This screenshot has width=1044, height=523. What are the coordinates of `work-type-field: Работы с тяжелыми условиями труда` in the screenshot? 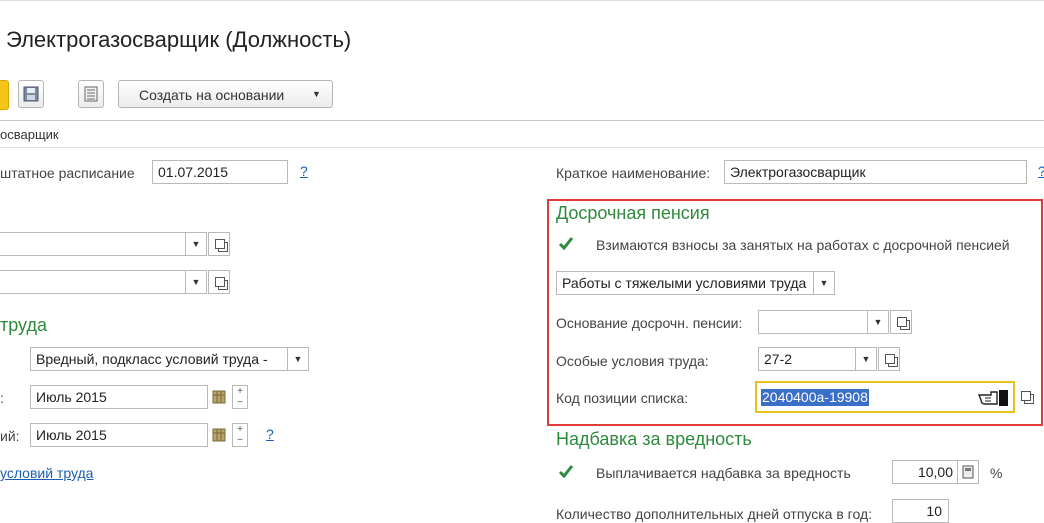 It's located at (685, 283).